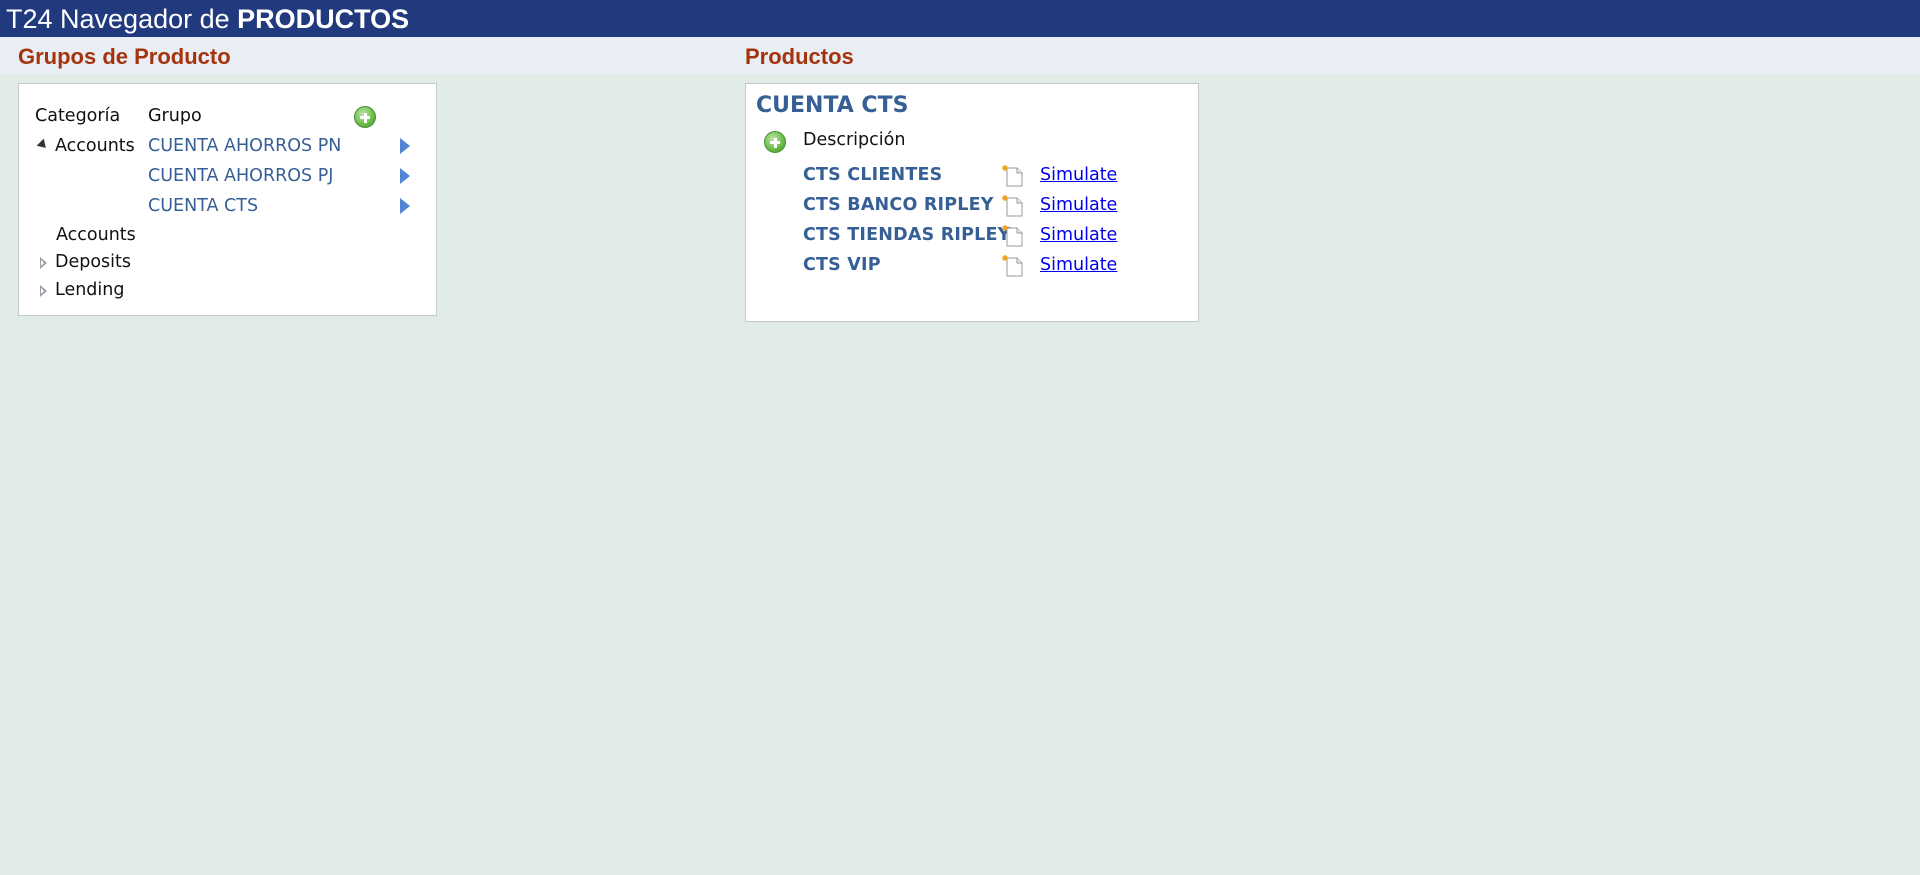 This screenshot has width=1920, height=875. What do you see at coordinates (854, 140) in the screenshot?
I see `description-column-header: Descripción` at bounding box center [854, 140].